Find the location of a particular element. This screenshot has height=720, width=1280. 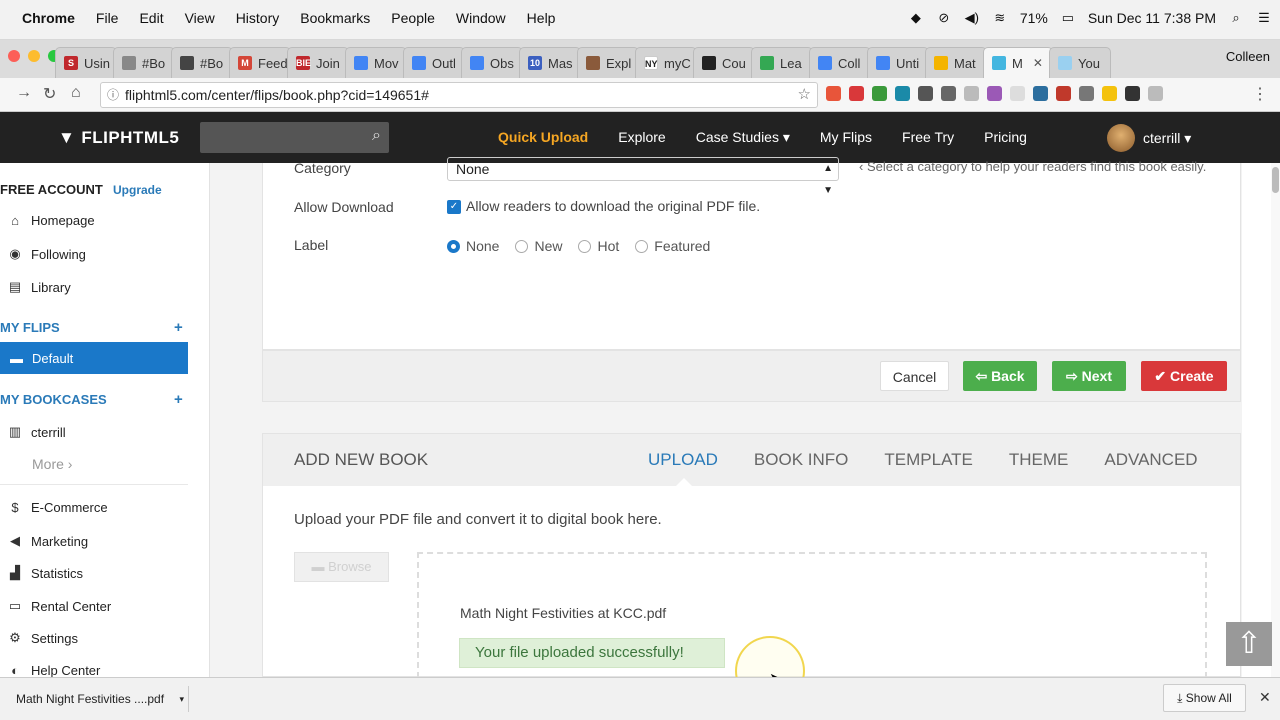

tab-book-info: BOOK INFO is located at coordinates (801, 460).